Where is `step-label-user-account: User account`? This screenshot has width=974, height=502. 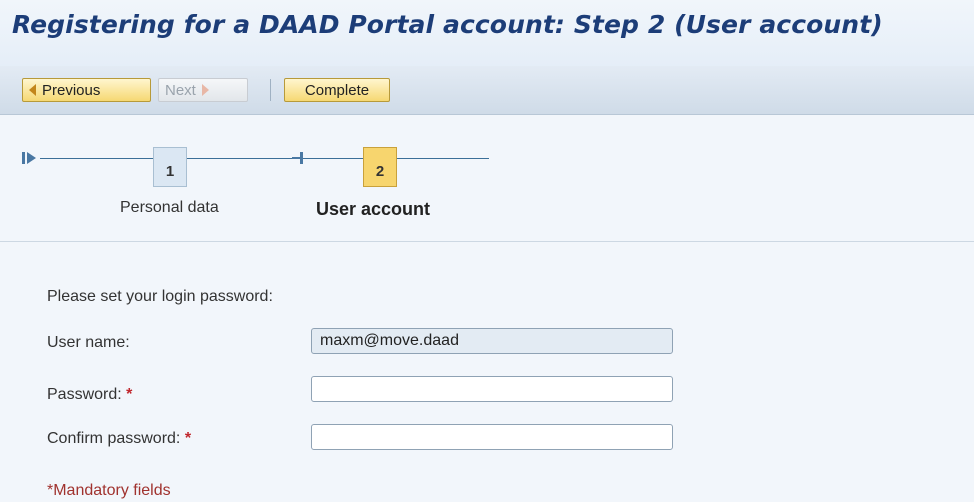 step-label-user-account: User account is located at coordinates (373, 209).